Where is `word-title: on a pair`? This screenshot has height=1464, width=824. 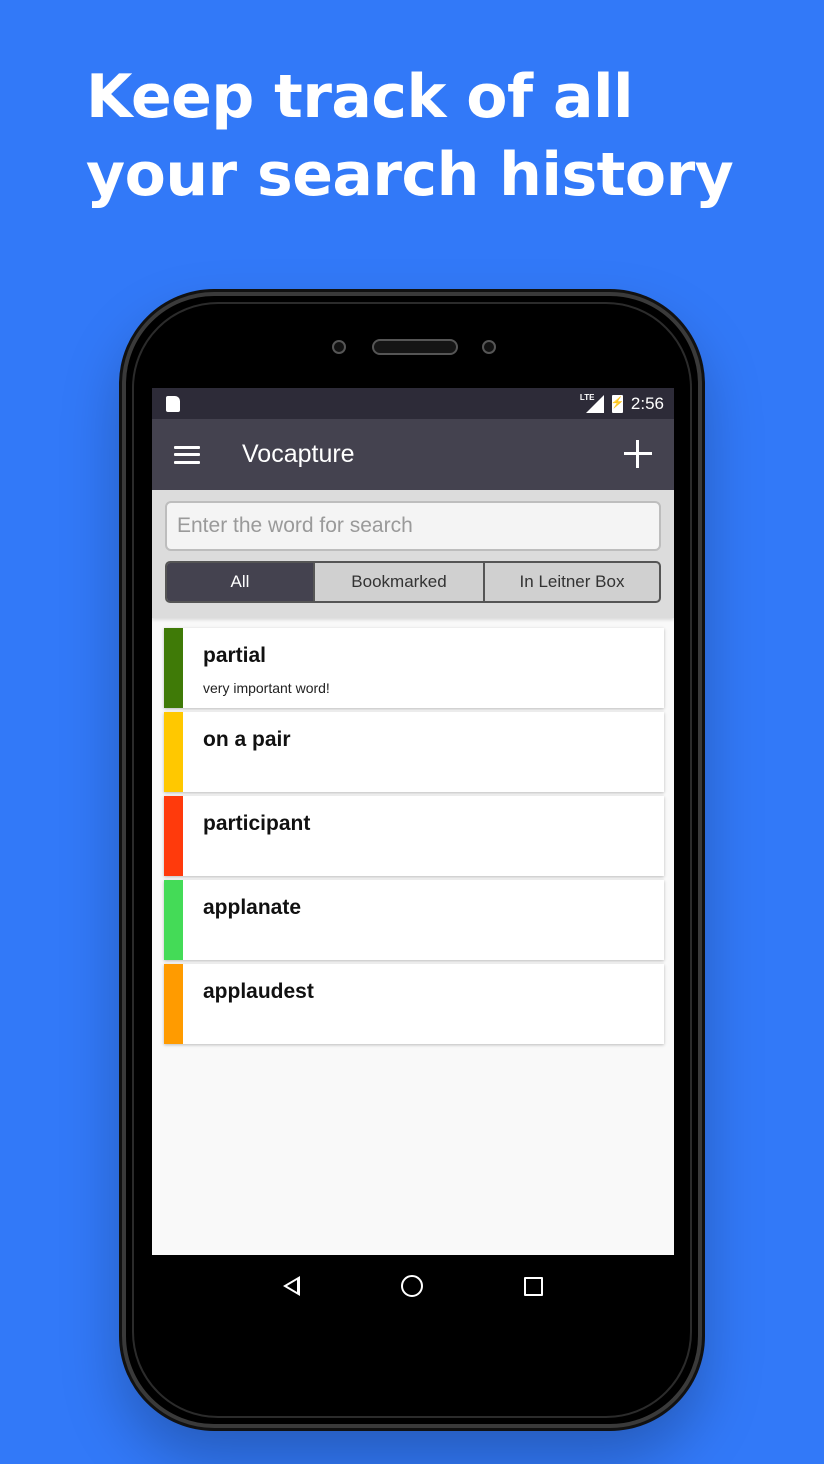 word-title: on a pair is located at coordinates (247, 739).